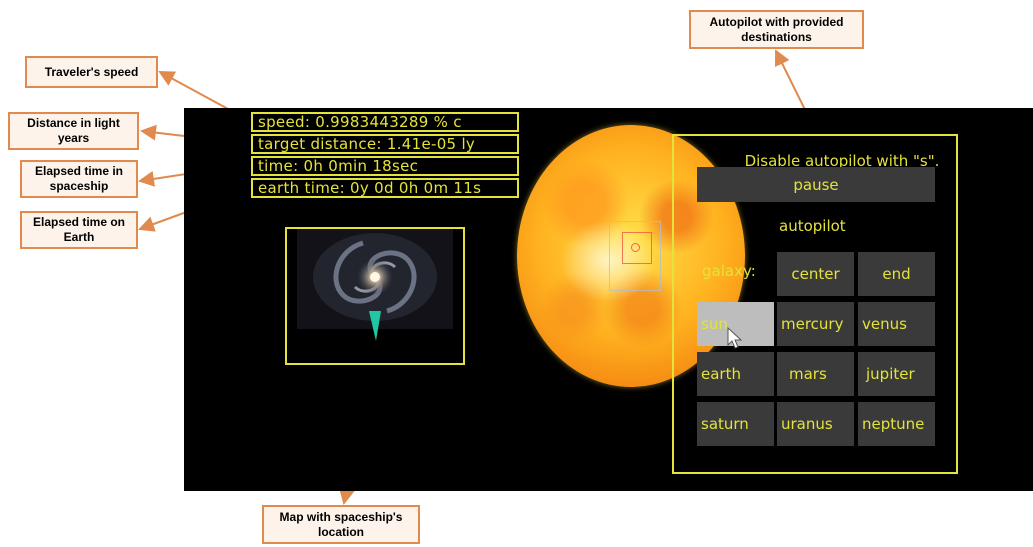 This screenshot has height=547, width=1033. I want to click on destination-jupiter-button: jupiter, so click(896, 374).